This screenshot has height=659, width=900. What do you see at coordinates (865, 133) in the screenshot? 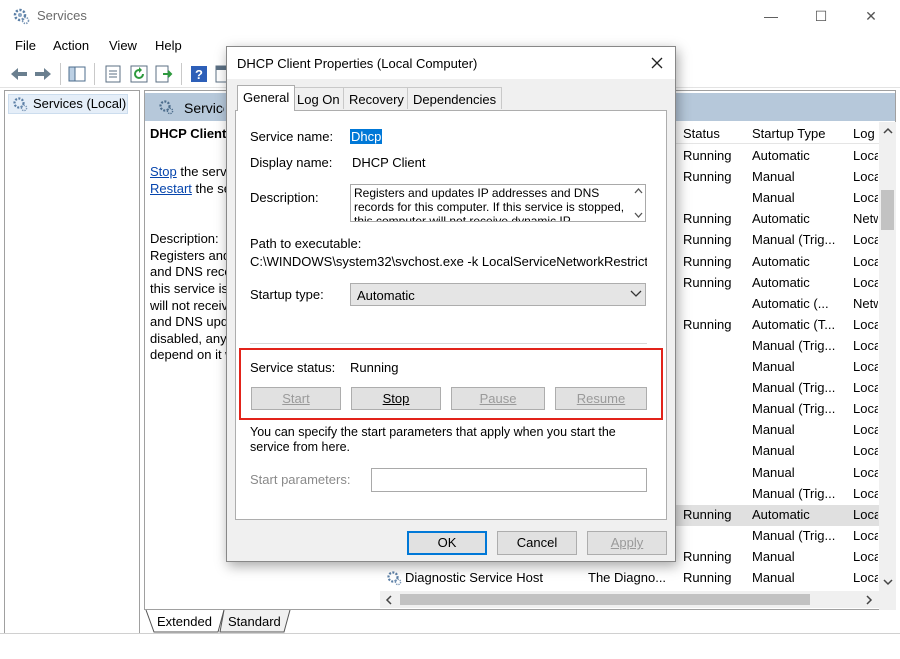
I see `column-header-log-on: Log` at bounding box center [865, 133].